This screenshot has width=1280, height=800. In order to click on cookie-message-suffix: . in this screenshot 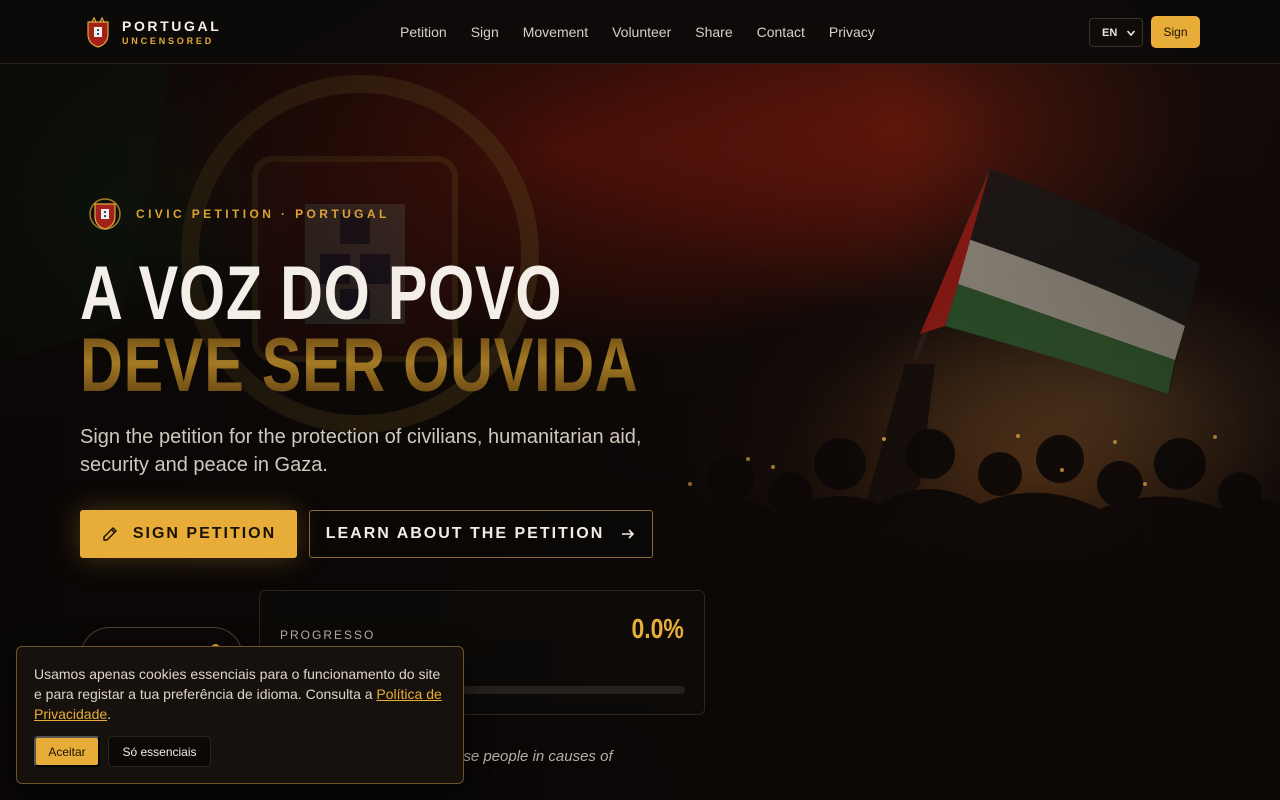, I will do `click(109, 714)`.